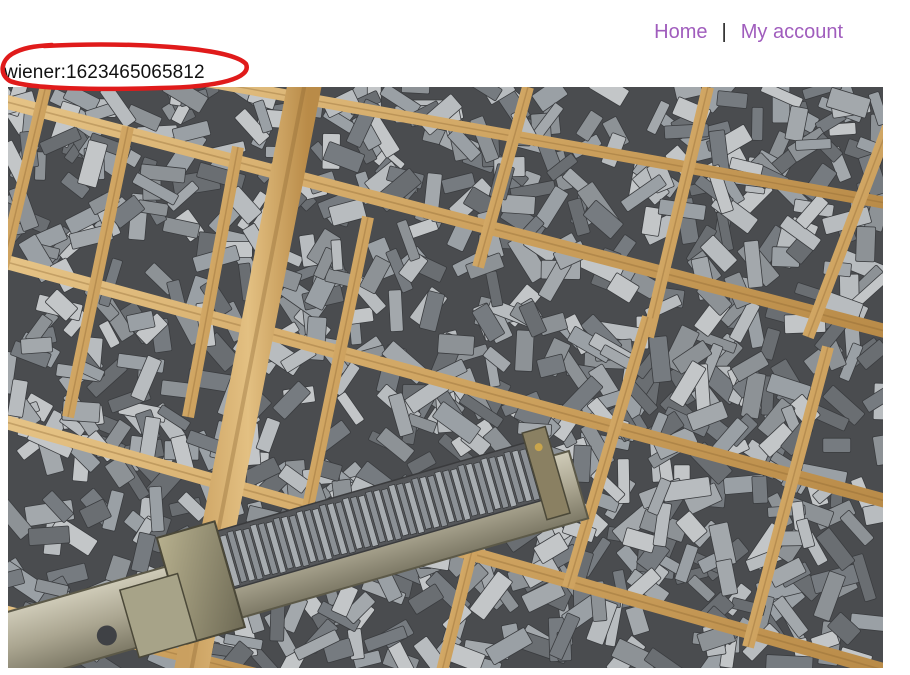  What do you see at coordinates (680, 32) in the screenshot?
I see `home-link: Home` at bounding box center [680, 32].